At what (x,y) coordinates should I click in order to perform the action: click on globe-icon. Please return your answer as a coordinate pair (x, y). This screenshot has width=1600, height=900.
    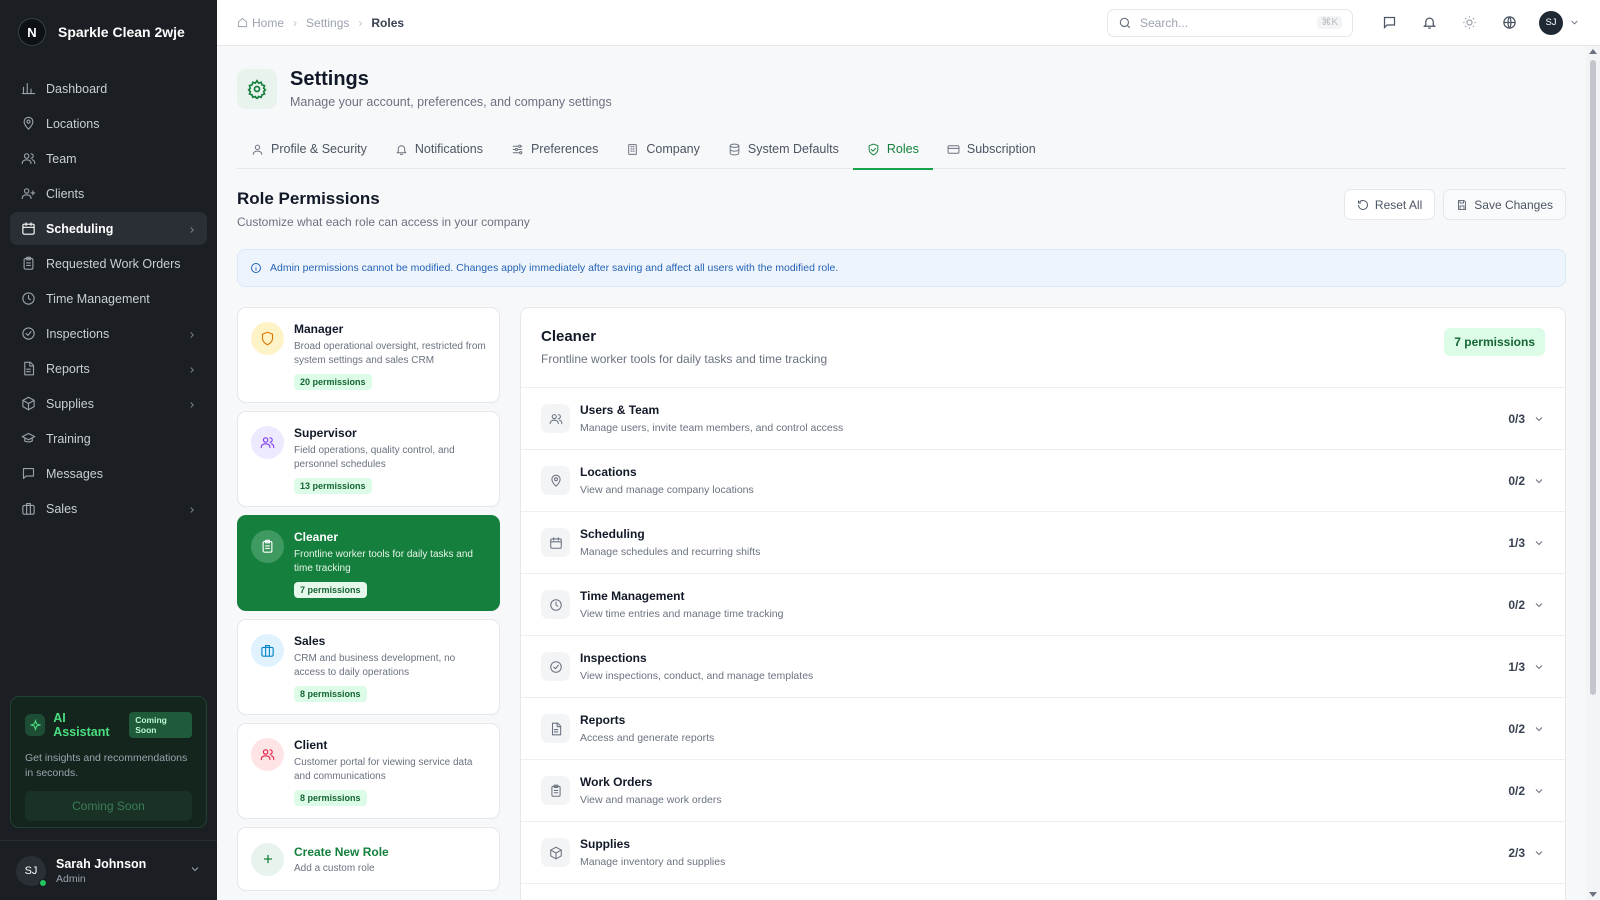
    Looking at the image, I should click on (1509, 23).